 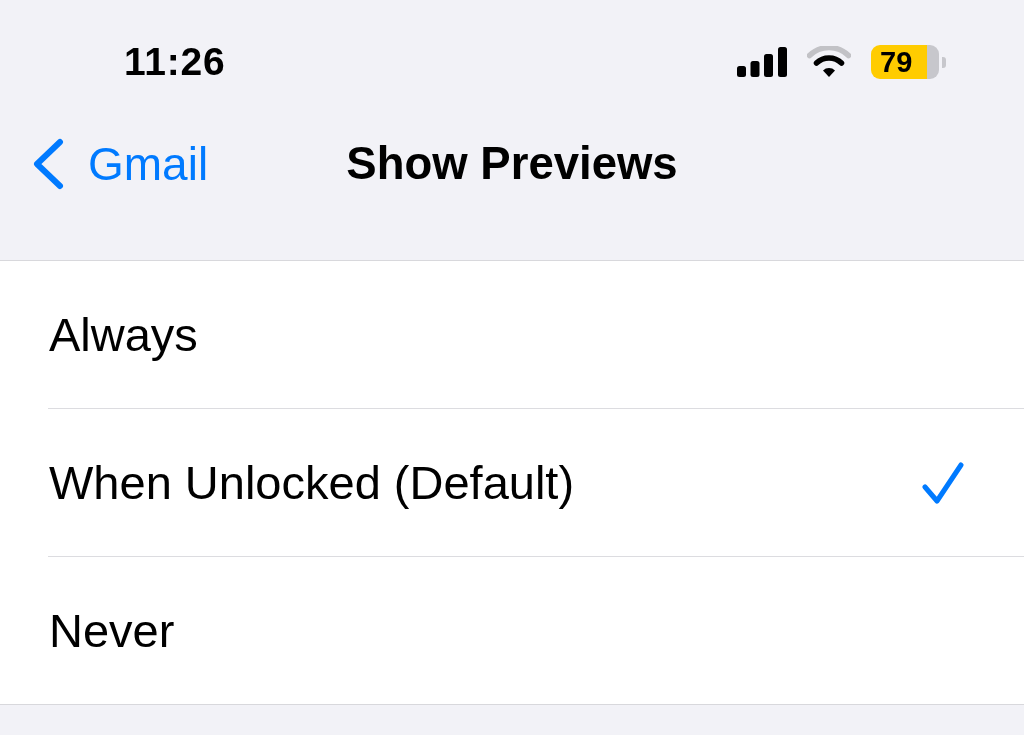 I want to click on wifi-icon, so click(x=829, y=62).